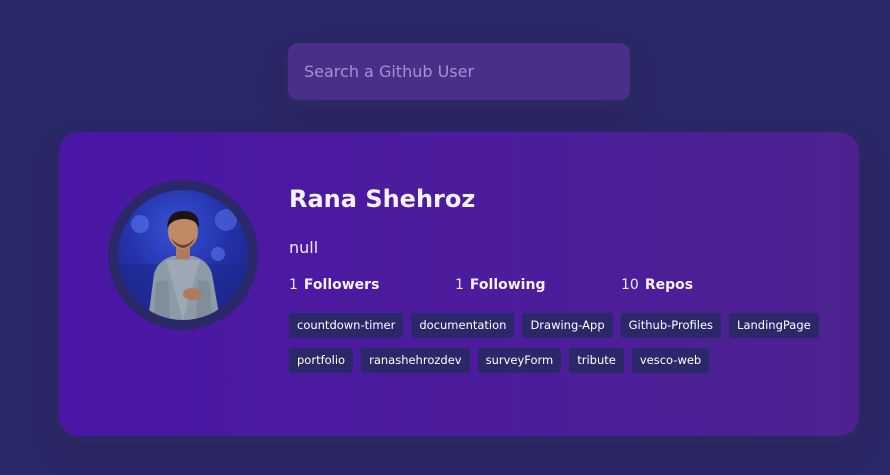  Describe the element at coordinates (415, 360) in the screenshot. I see `repo-link: ranashehrozdev` at that location.